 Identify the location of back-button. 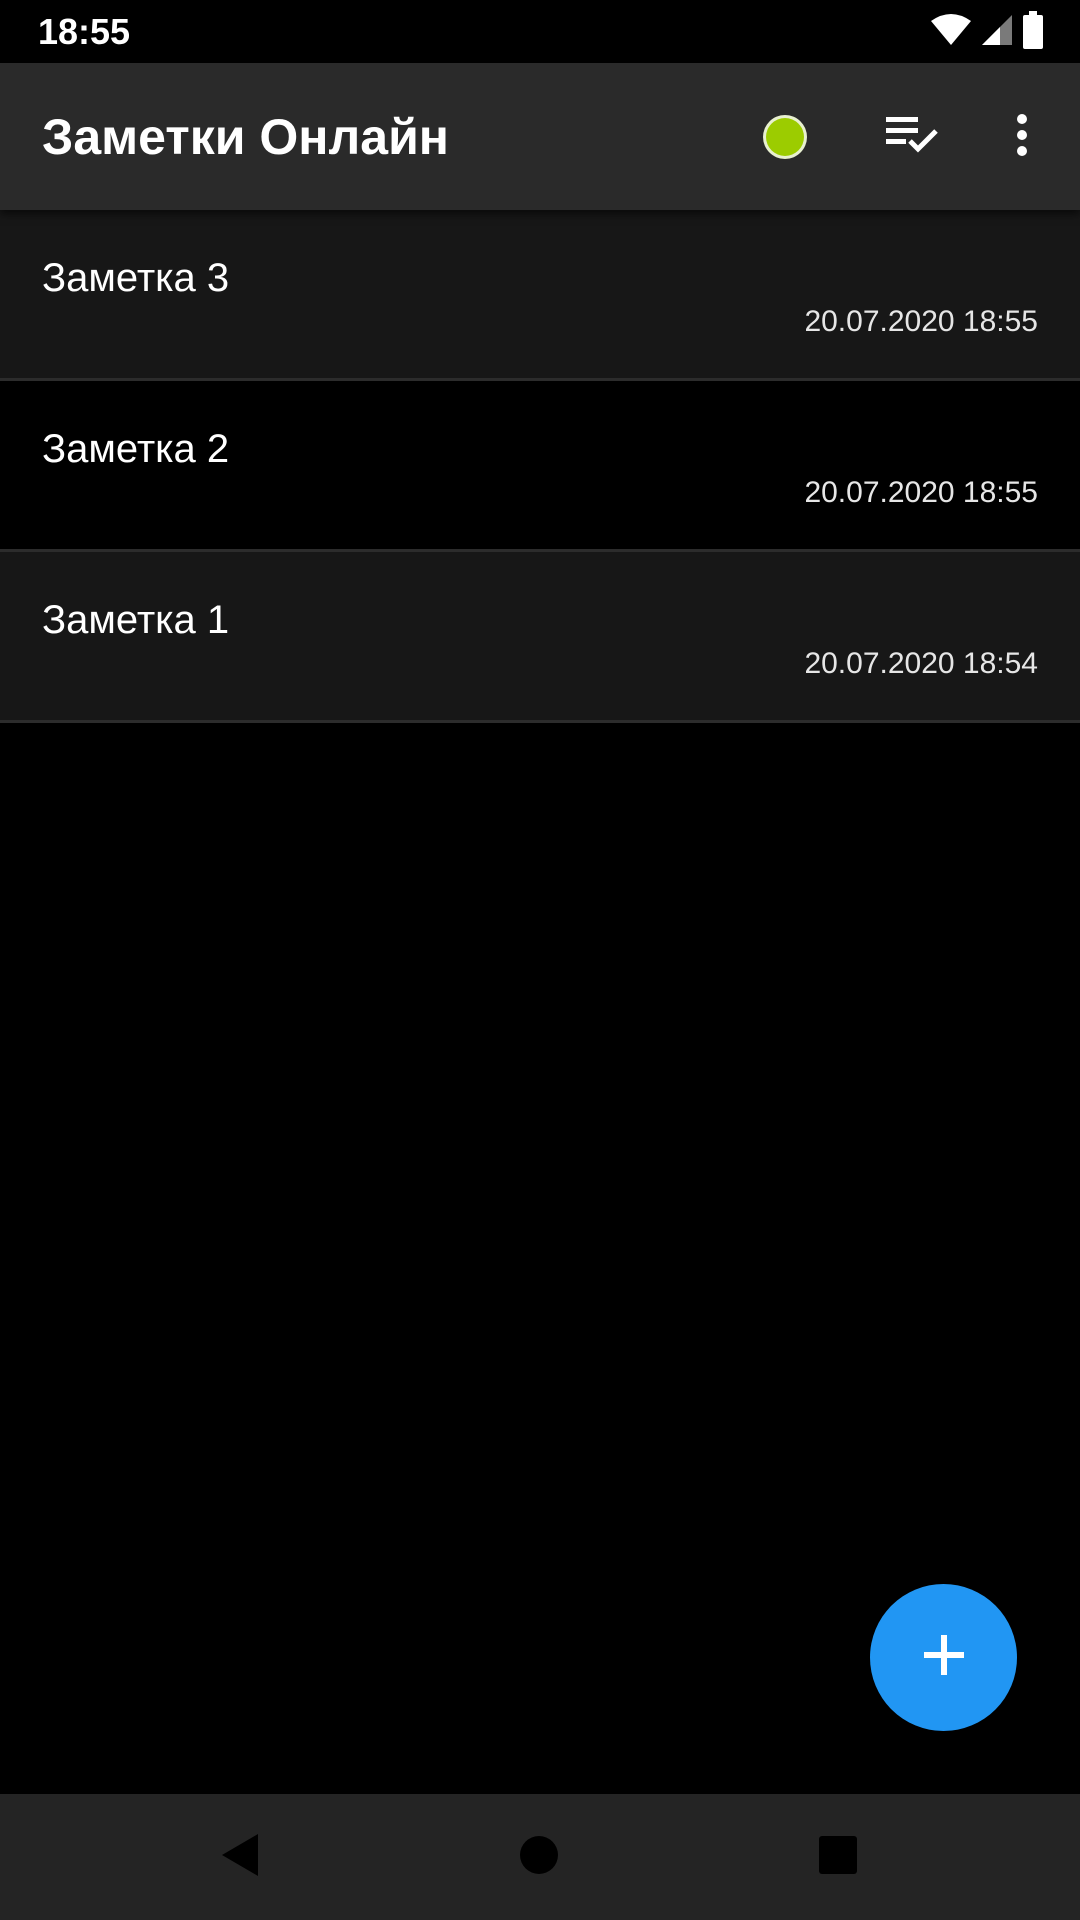
(240, 1857).